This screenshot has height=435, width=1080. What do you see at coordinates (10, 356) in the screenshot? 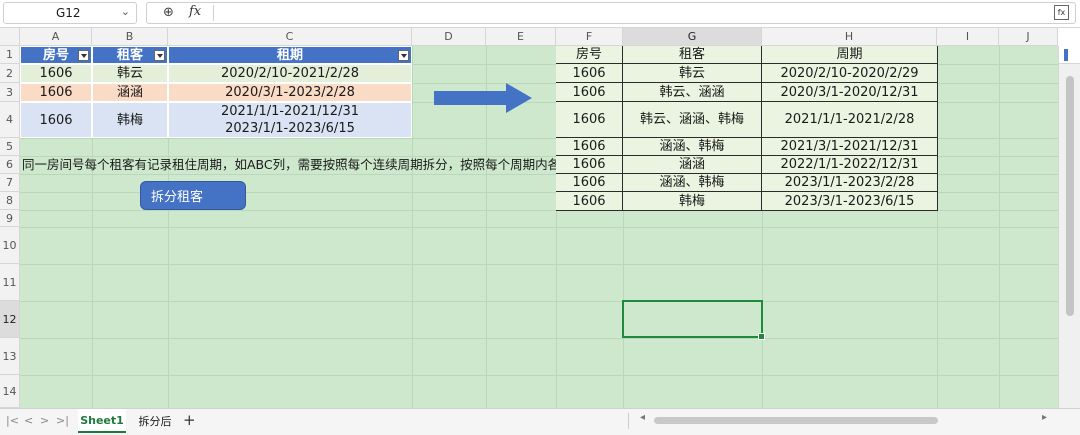
I see `row-header-13: 13` at bounding box center [10, 356].